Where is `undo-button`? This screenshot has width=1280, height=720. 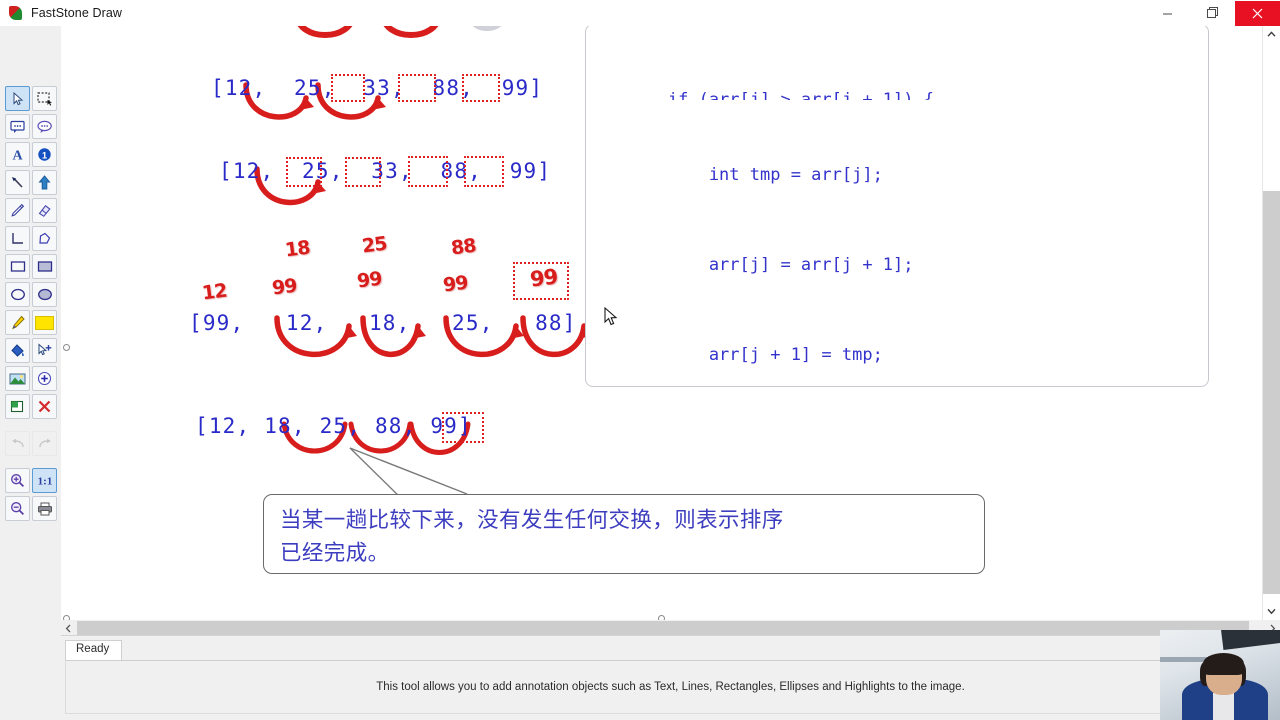
undo-button is located at coordinates (17, 443).